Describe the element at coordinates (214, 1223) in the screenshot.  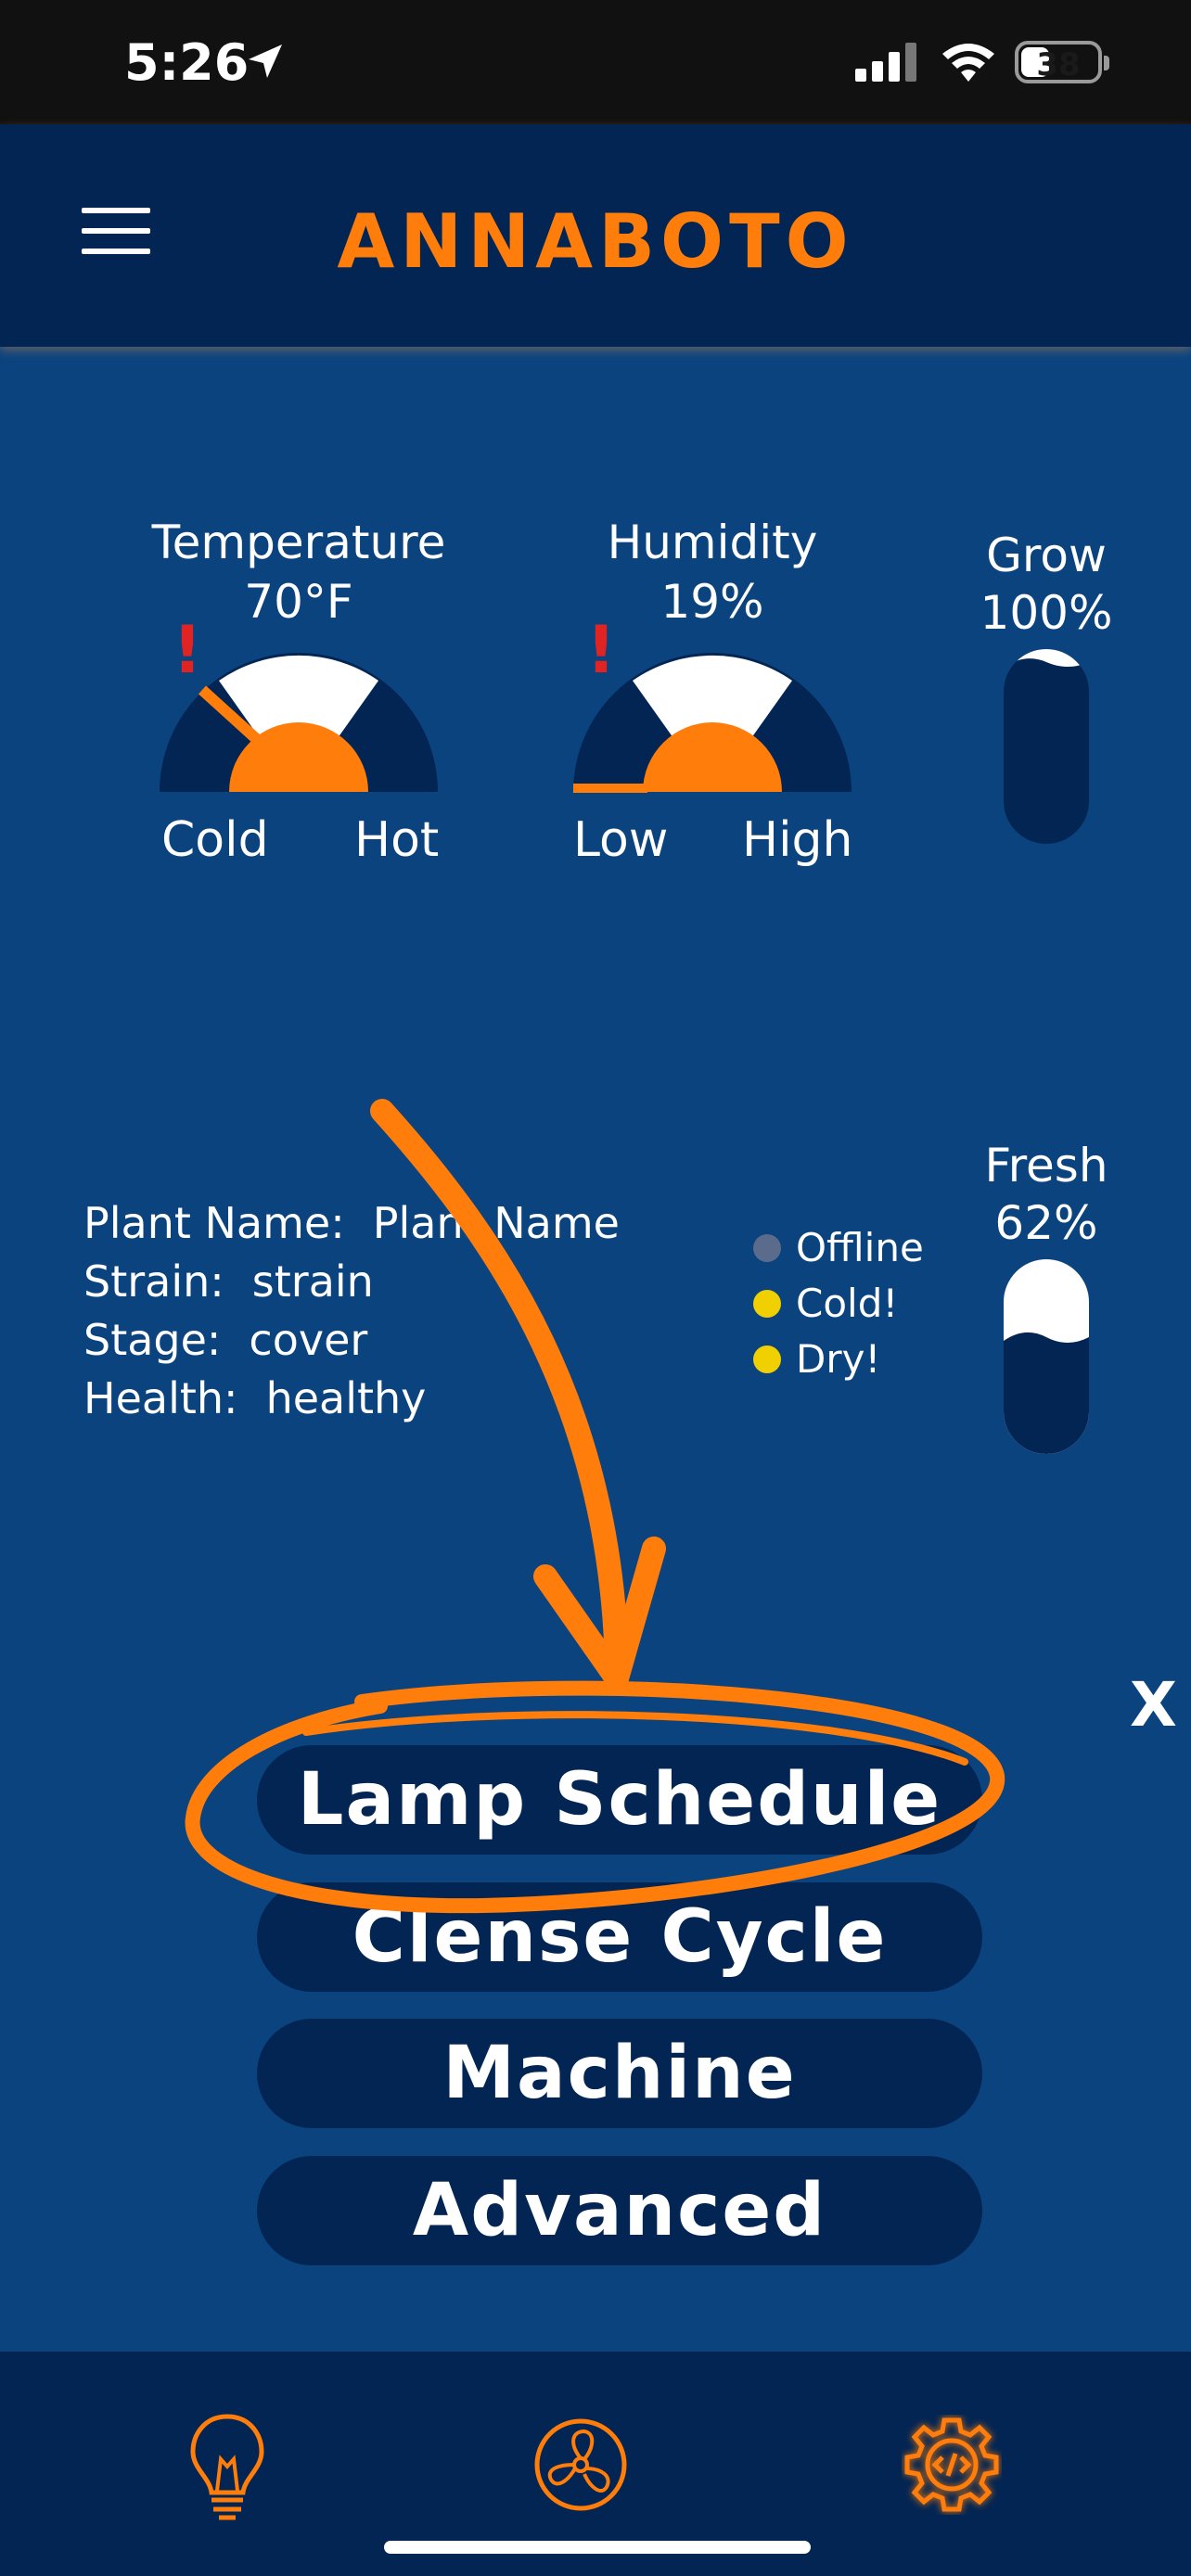
I see `plant-name-key: Plant Name:` at that location.